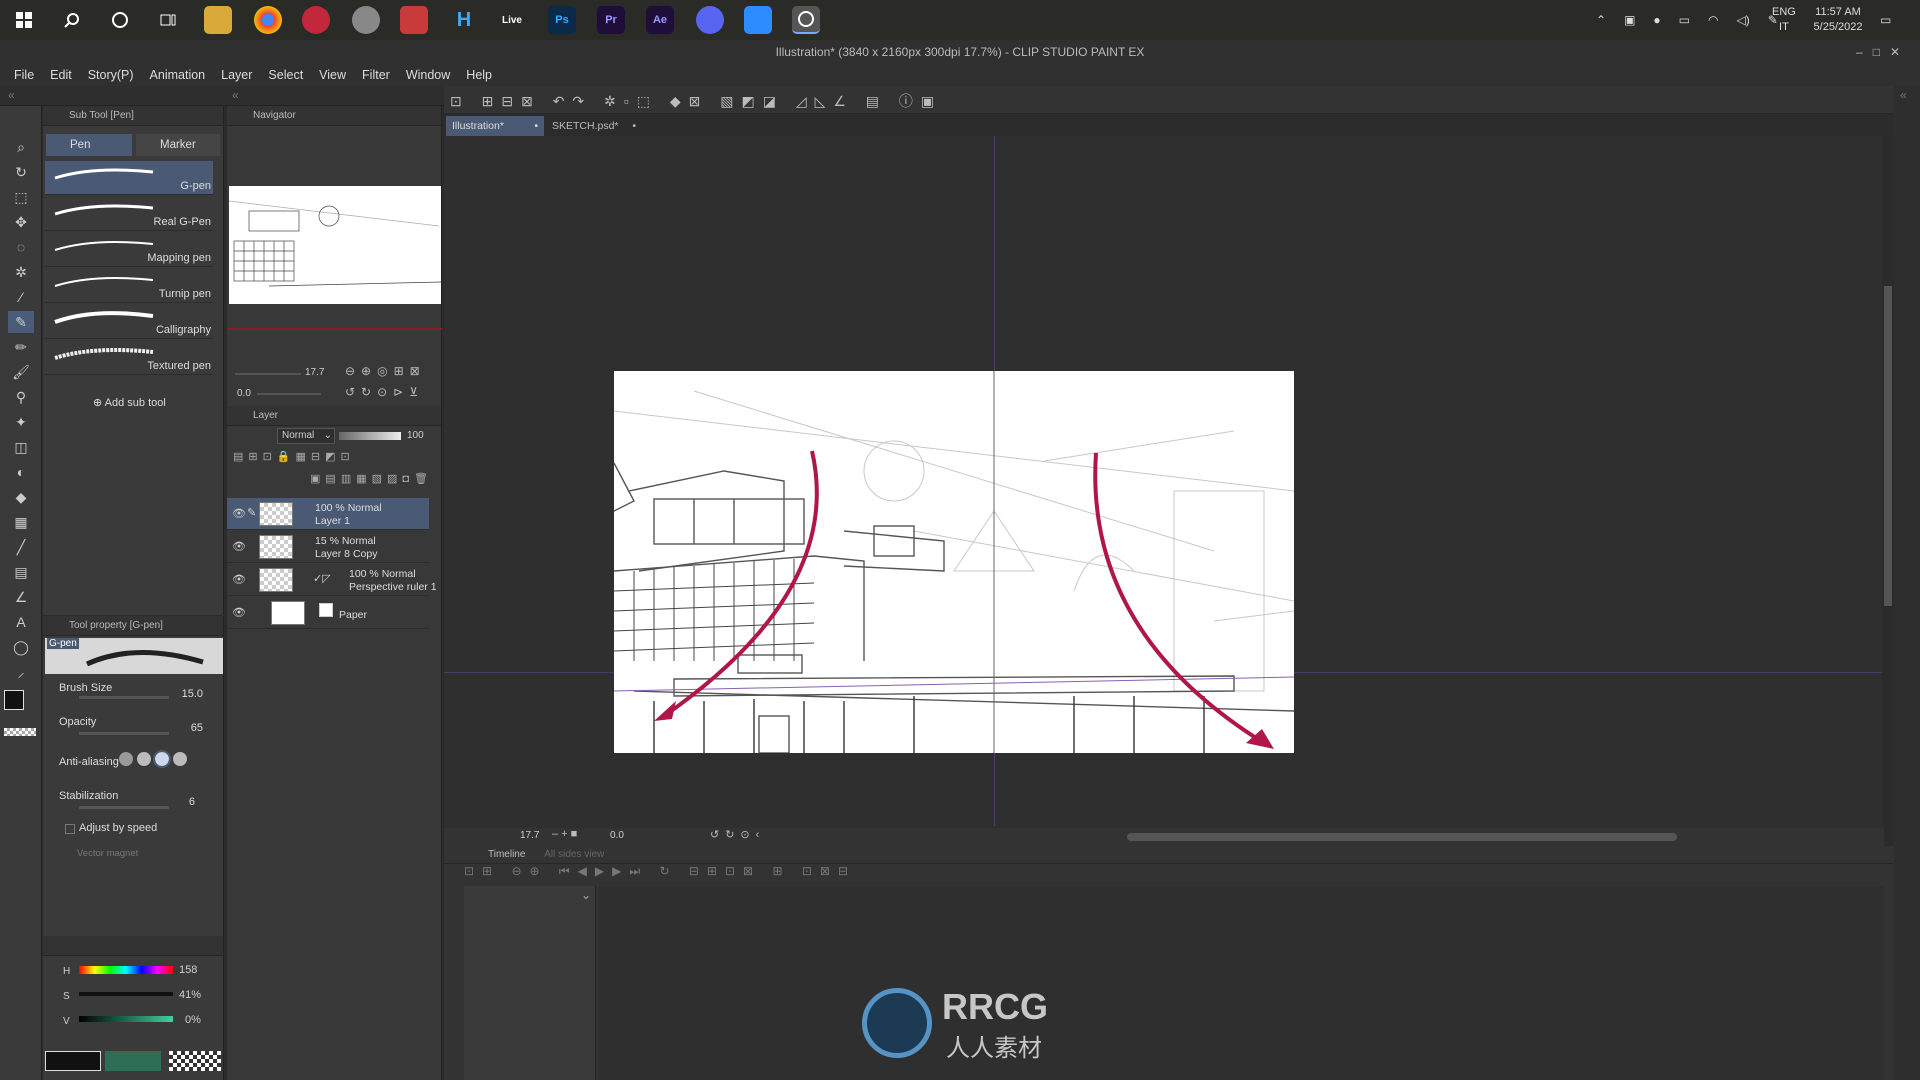  Describe the element at coordinates (384, 392) in the screenshot. I see `navigator-rotate-buttons: ↺↻⊙⊳⊻` at that location.